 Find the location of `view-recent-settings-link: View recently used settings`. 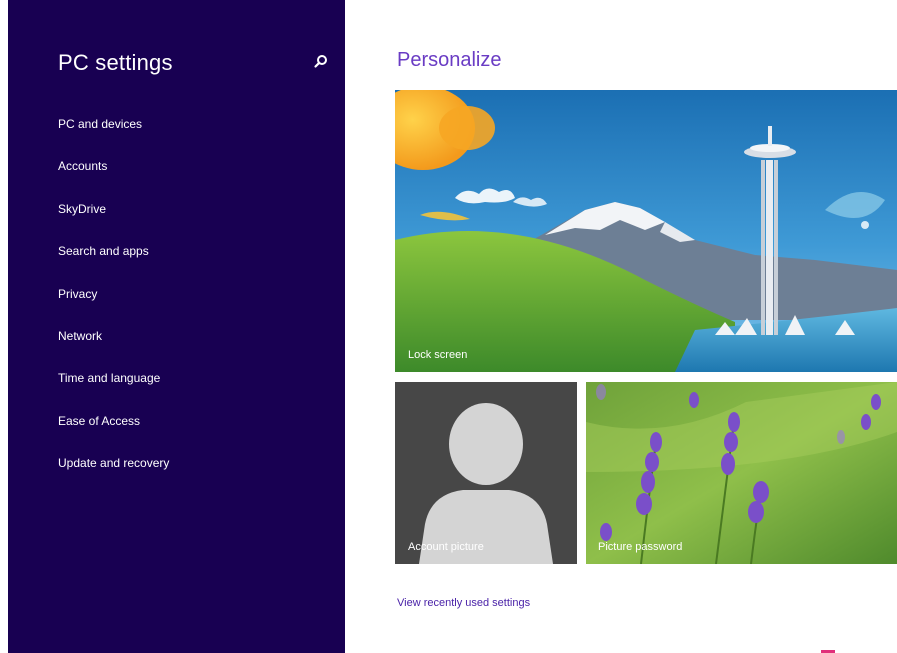

view-recent-settings-link: View recently used settings is located at coordinates (463, 603).